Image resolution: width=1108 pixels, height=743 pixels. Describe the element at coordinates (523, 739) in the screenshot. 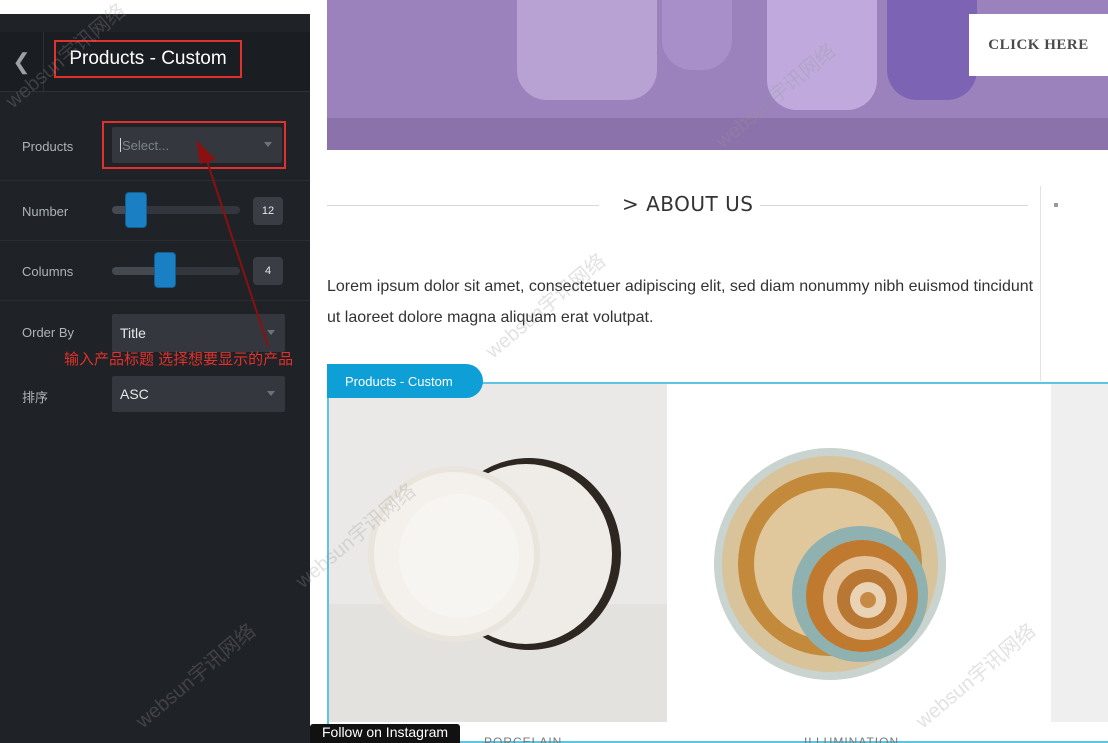

I see `product-caption: PORCELAIN` at that location.